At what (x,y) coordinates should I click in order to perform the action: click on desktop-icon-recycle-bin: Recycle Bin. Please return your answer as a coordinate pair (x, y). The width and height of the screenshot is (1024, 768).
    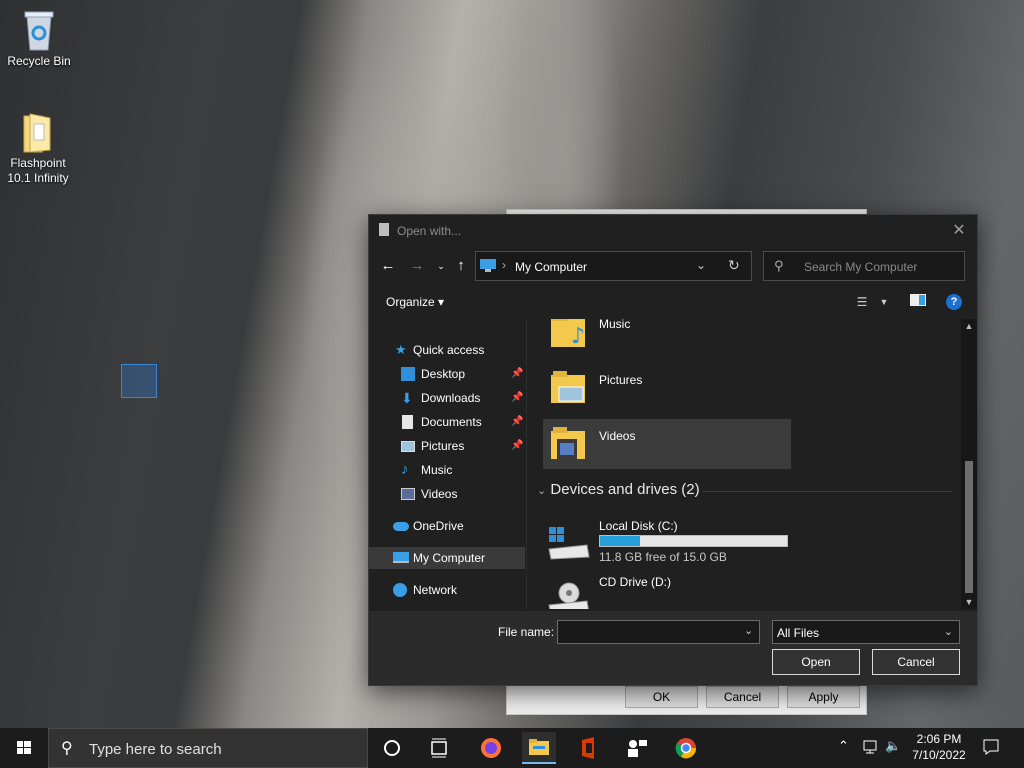
    Looking at the image, I should click on (39, 38).